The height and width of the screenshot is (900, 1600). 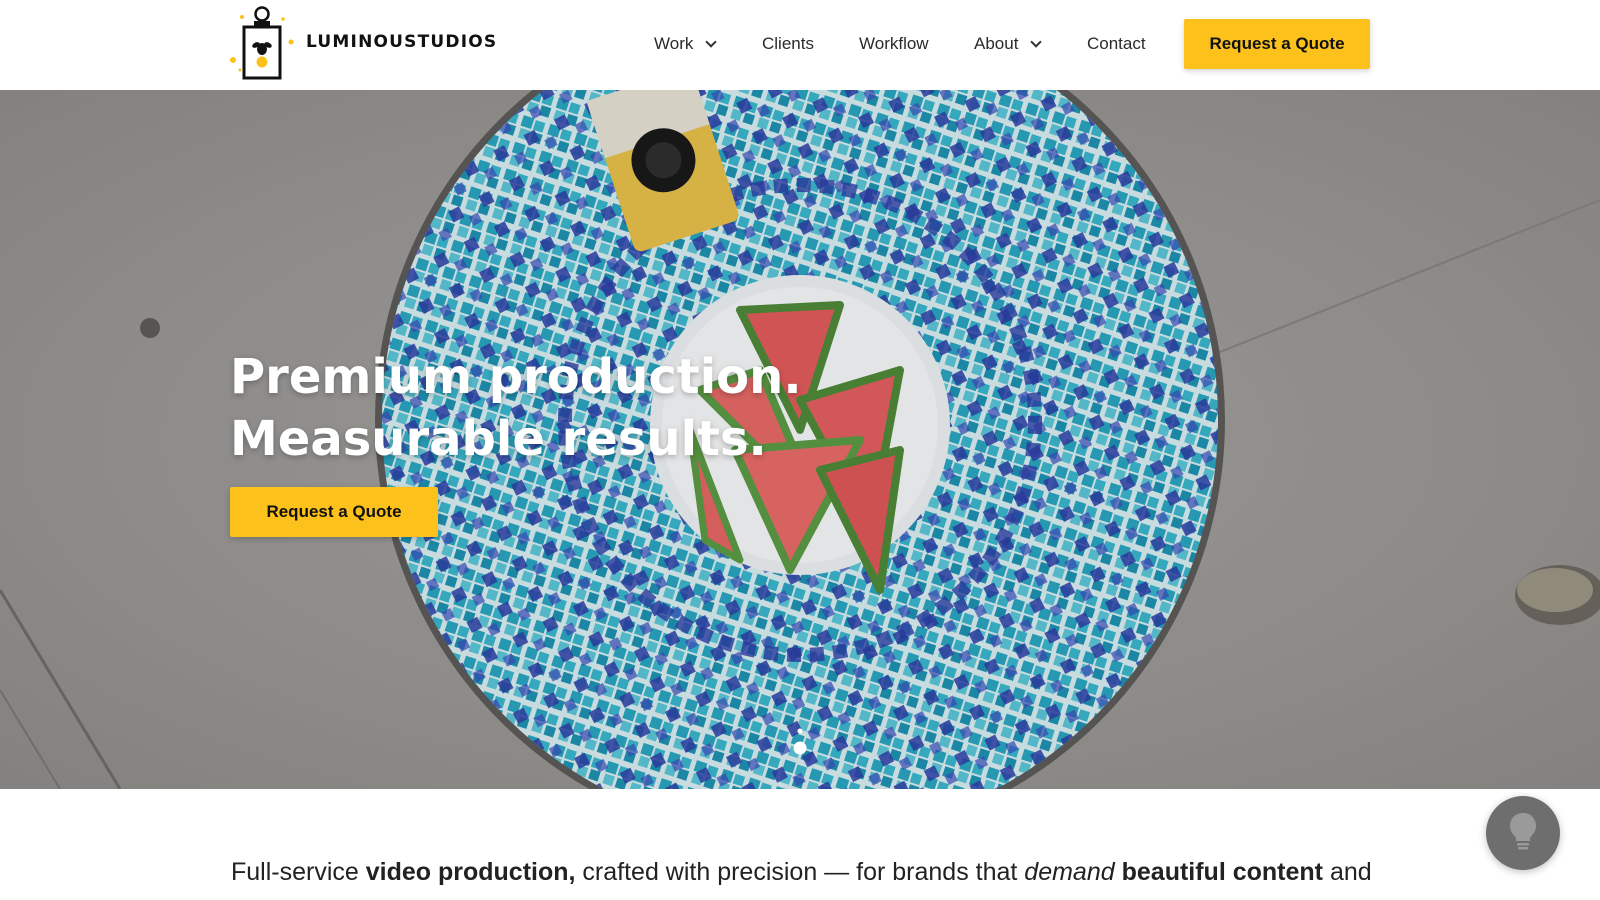 What do you see at coordinates (674, 43) in the screenshot?
I see `nav-item-label: Work` at bounding box center [674, 43].